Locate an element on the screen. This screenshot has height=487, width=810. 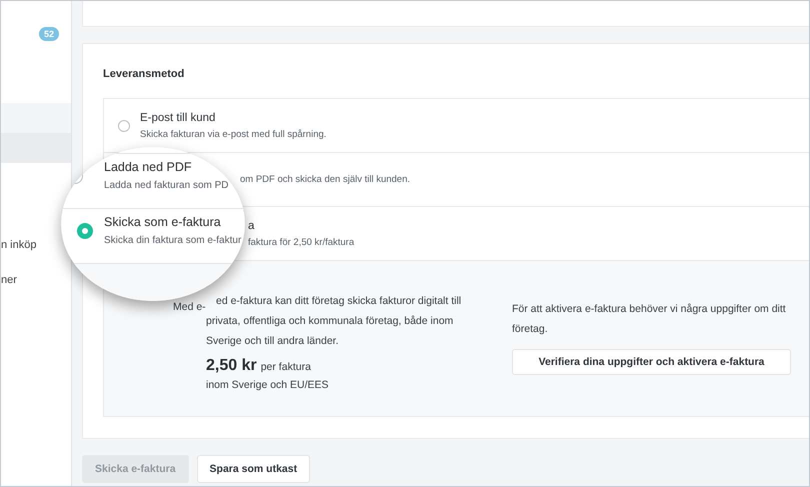
option-description: Ladda ned fakturan som PD is located at coordinates (166, 185).